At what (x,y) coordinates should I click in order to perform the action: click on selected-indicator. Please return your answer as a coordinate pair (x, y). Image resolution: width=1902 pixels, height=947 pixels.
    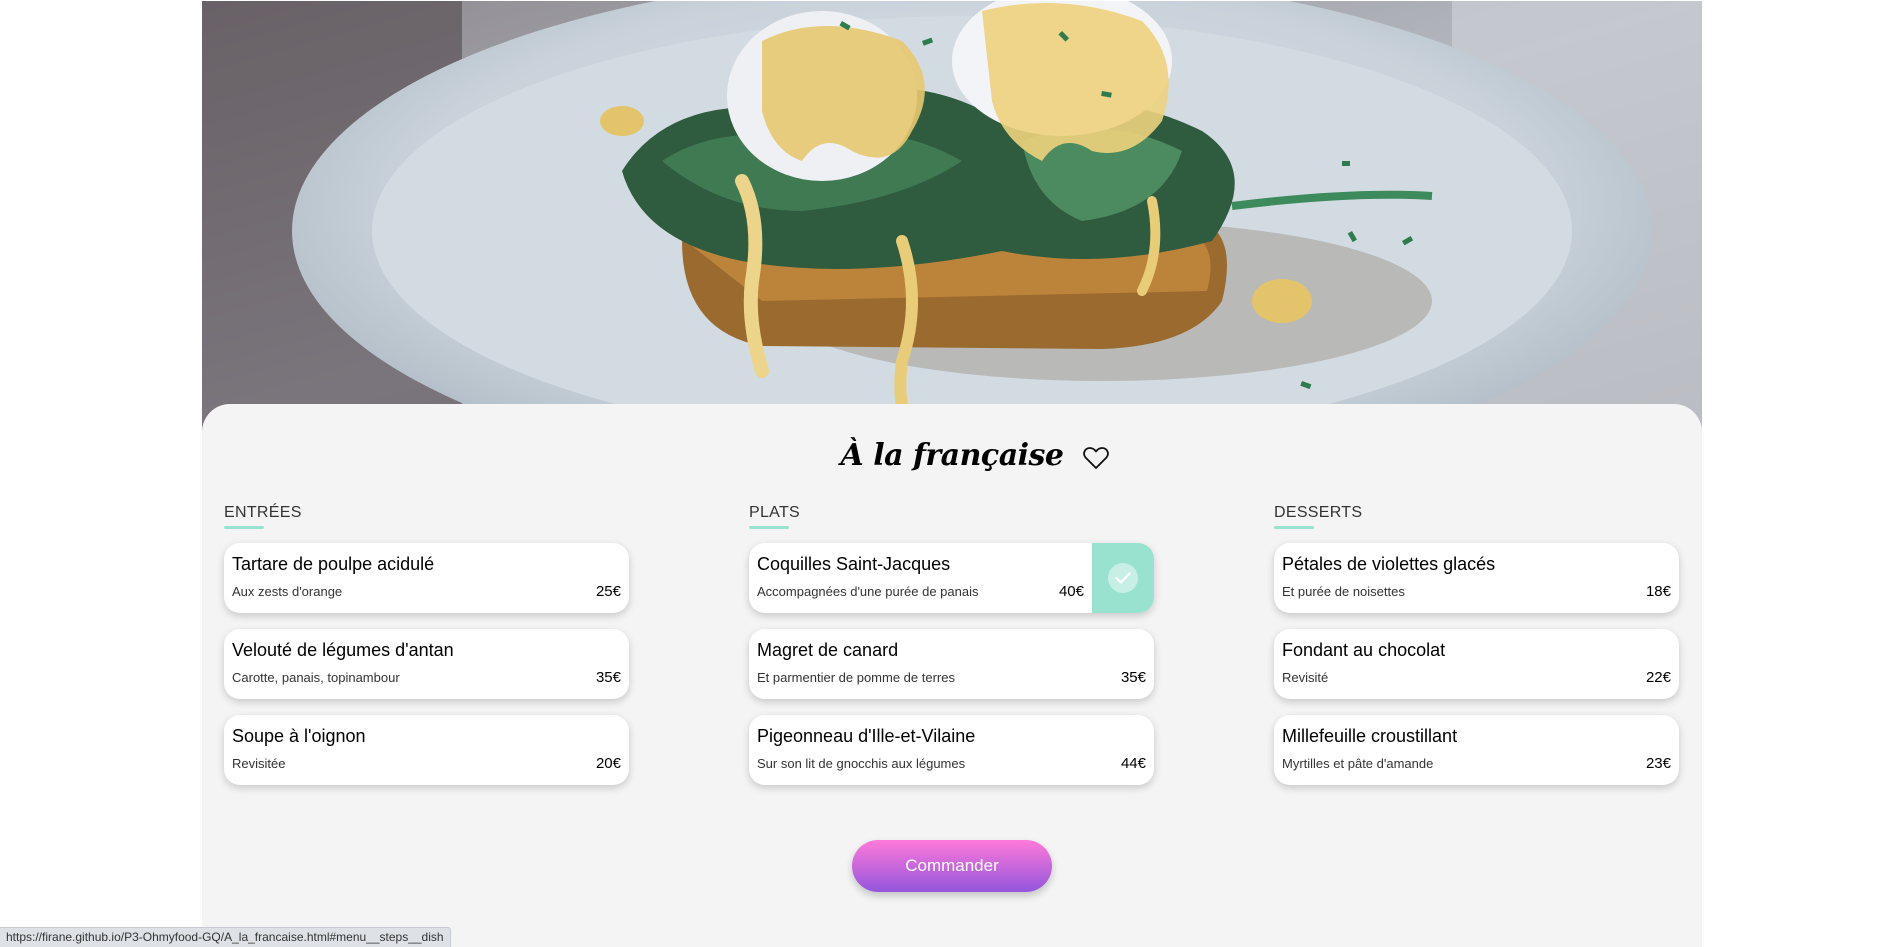
    Looking at the image, I should click on (1123, 578).